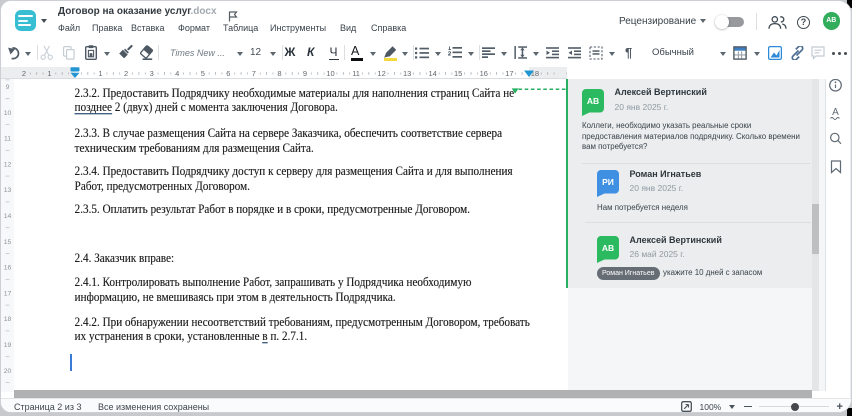 Image resolution: width=852 pixels, height=416 pixels. I want to click on svg-text: 3, so click(152, 73).